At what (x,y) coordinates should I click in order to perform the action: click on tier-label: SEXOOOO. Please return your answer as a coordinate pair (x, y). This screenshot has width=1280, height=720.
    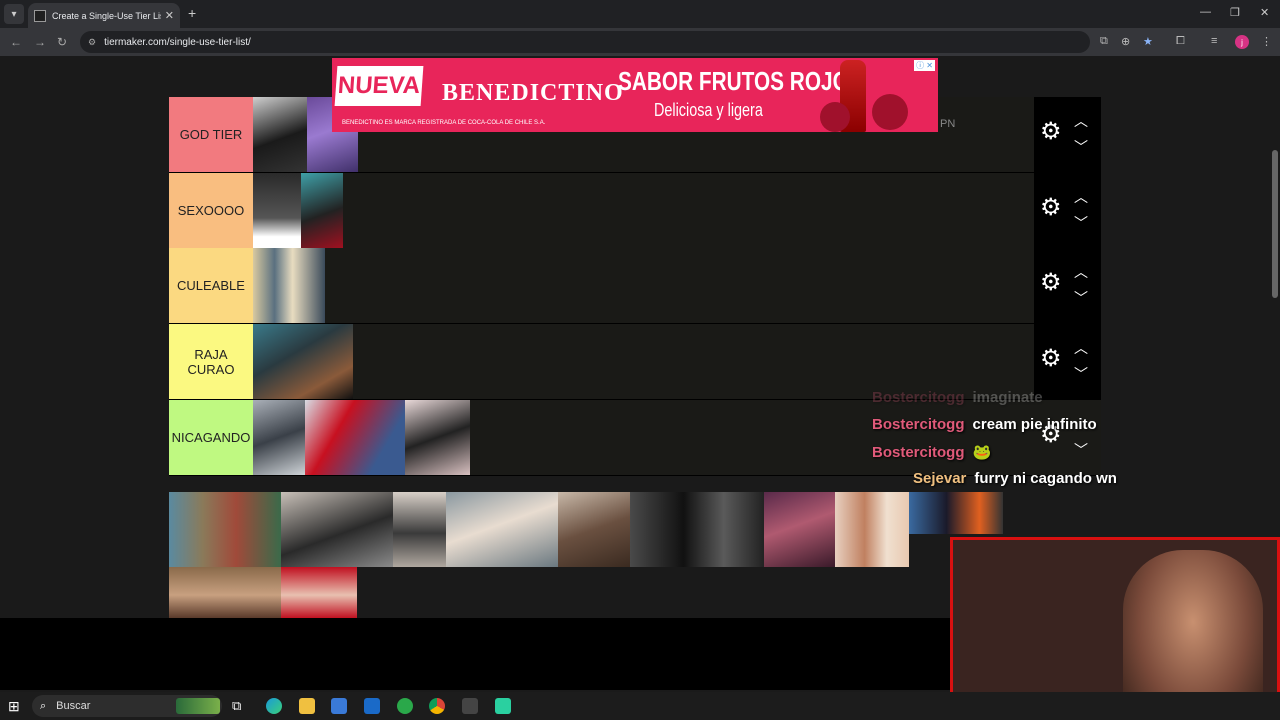
    Looking at the image, I should click on (211, 210).